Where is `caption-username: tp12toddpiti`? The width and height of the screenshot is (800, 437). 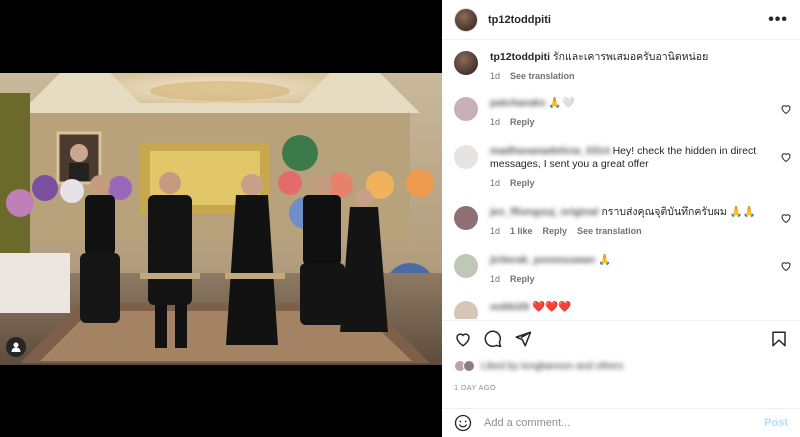
caption-username: tp12toddpiti is located at coordinates (520, 57).